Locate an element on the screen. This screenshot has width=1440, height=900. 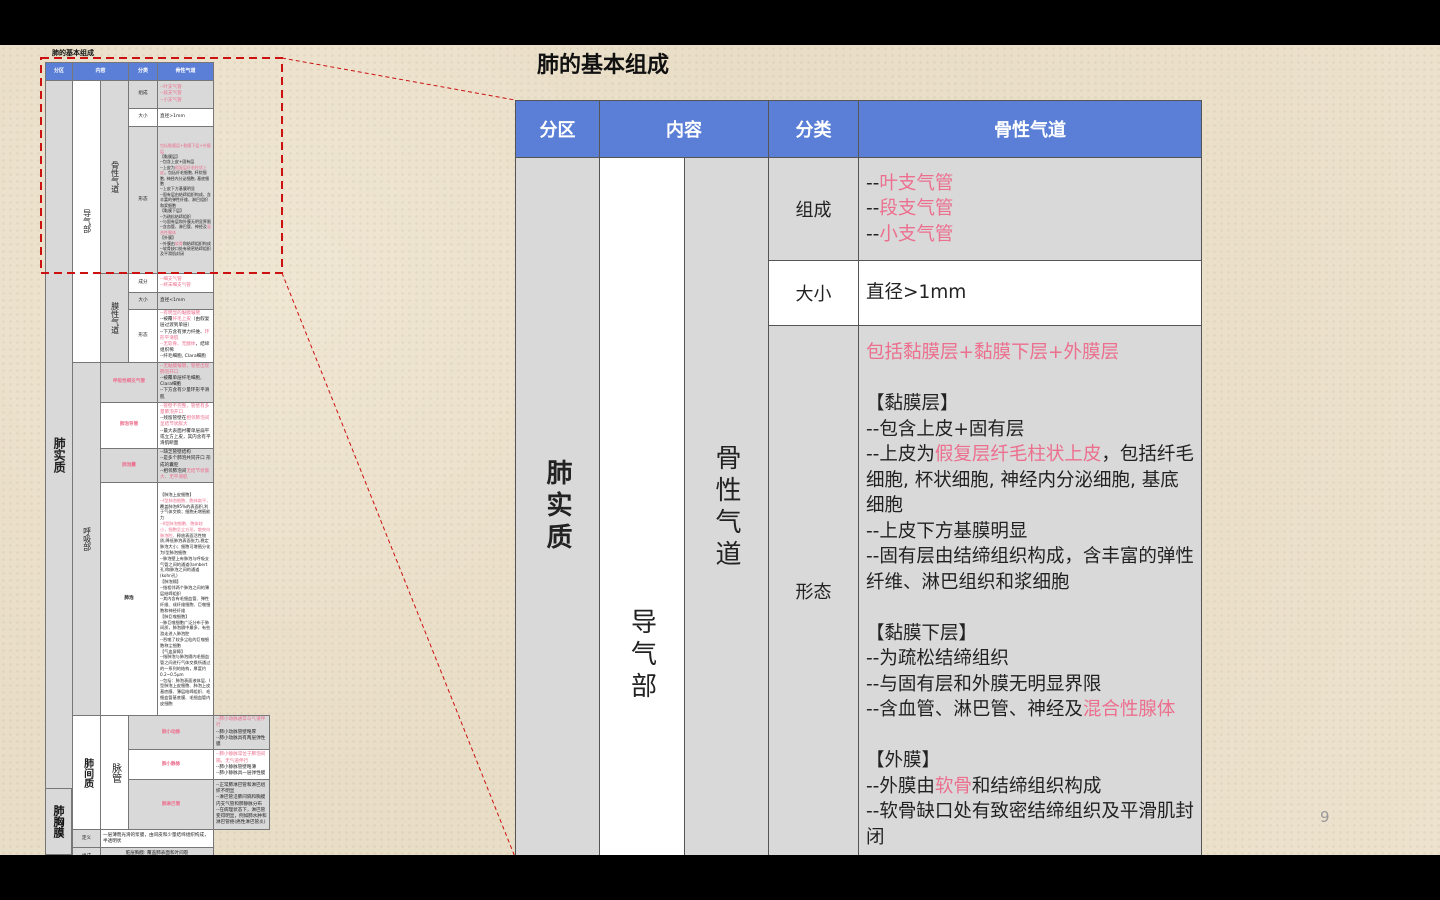
text-line: --含血管、淋巴管、神经及混合性腺体 is located at coordinates (1030, 710).